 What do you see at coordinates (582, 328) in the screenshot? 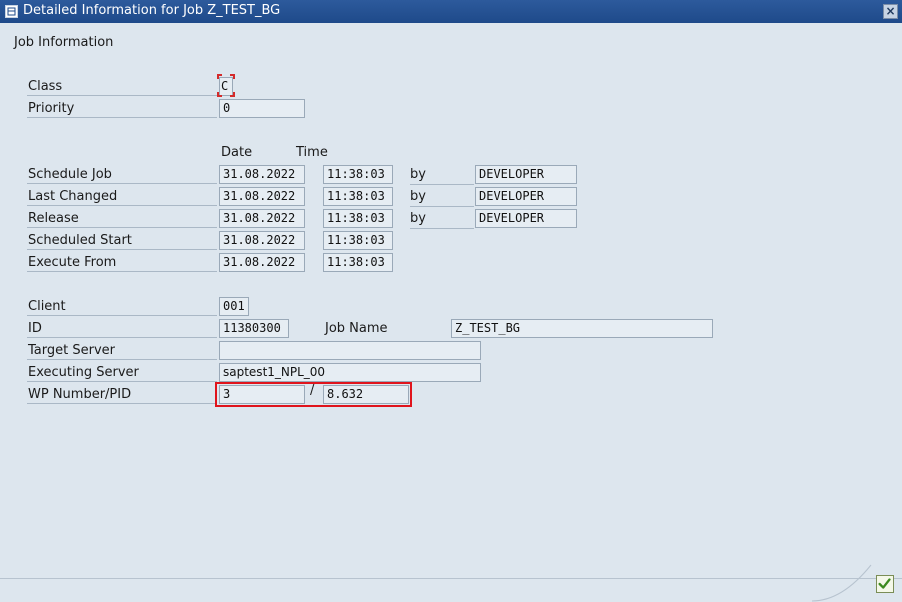
I see `job-name-field: Z_TEST_BG` at bounding box center [582, 328].